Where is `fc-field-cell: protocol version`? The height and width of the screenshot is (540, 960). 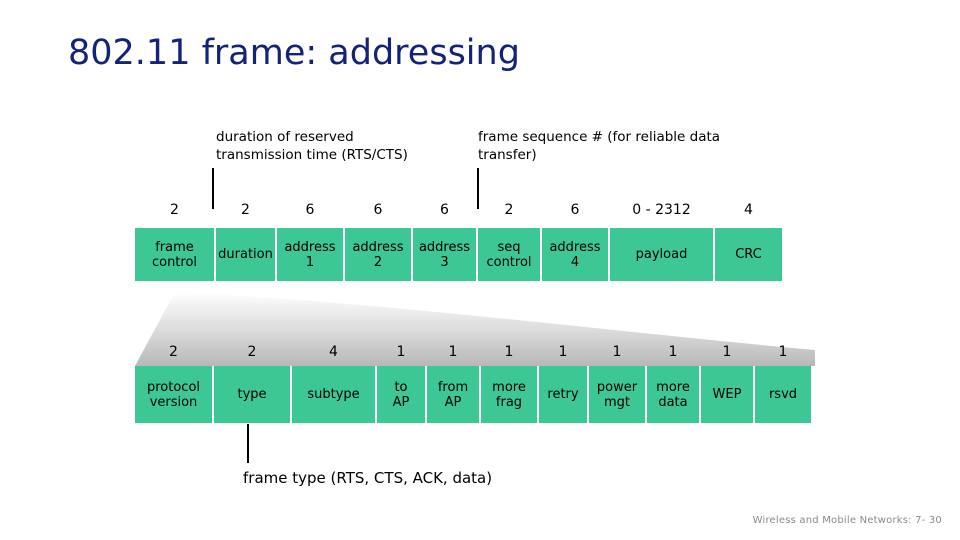 fc-field-cell: protocol version is located at coordinates (173, 394).